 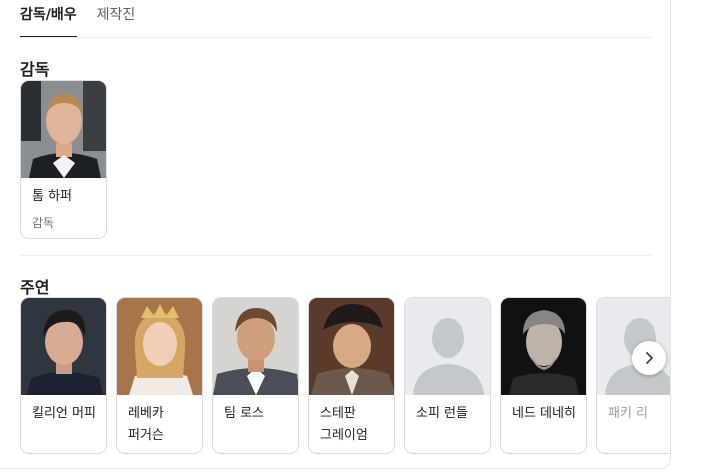 I want to click on cast-name: 킬리언 머피, so click(x=64, y=413).